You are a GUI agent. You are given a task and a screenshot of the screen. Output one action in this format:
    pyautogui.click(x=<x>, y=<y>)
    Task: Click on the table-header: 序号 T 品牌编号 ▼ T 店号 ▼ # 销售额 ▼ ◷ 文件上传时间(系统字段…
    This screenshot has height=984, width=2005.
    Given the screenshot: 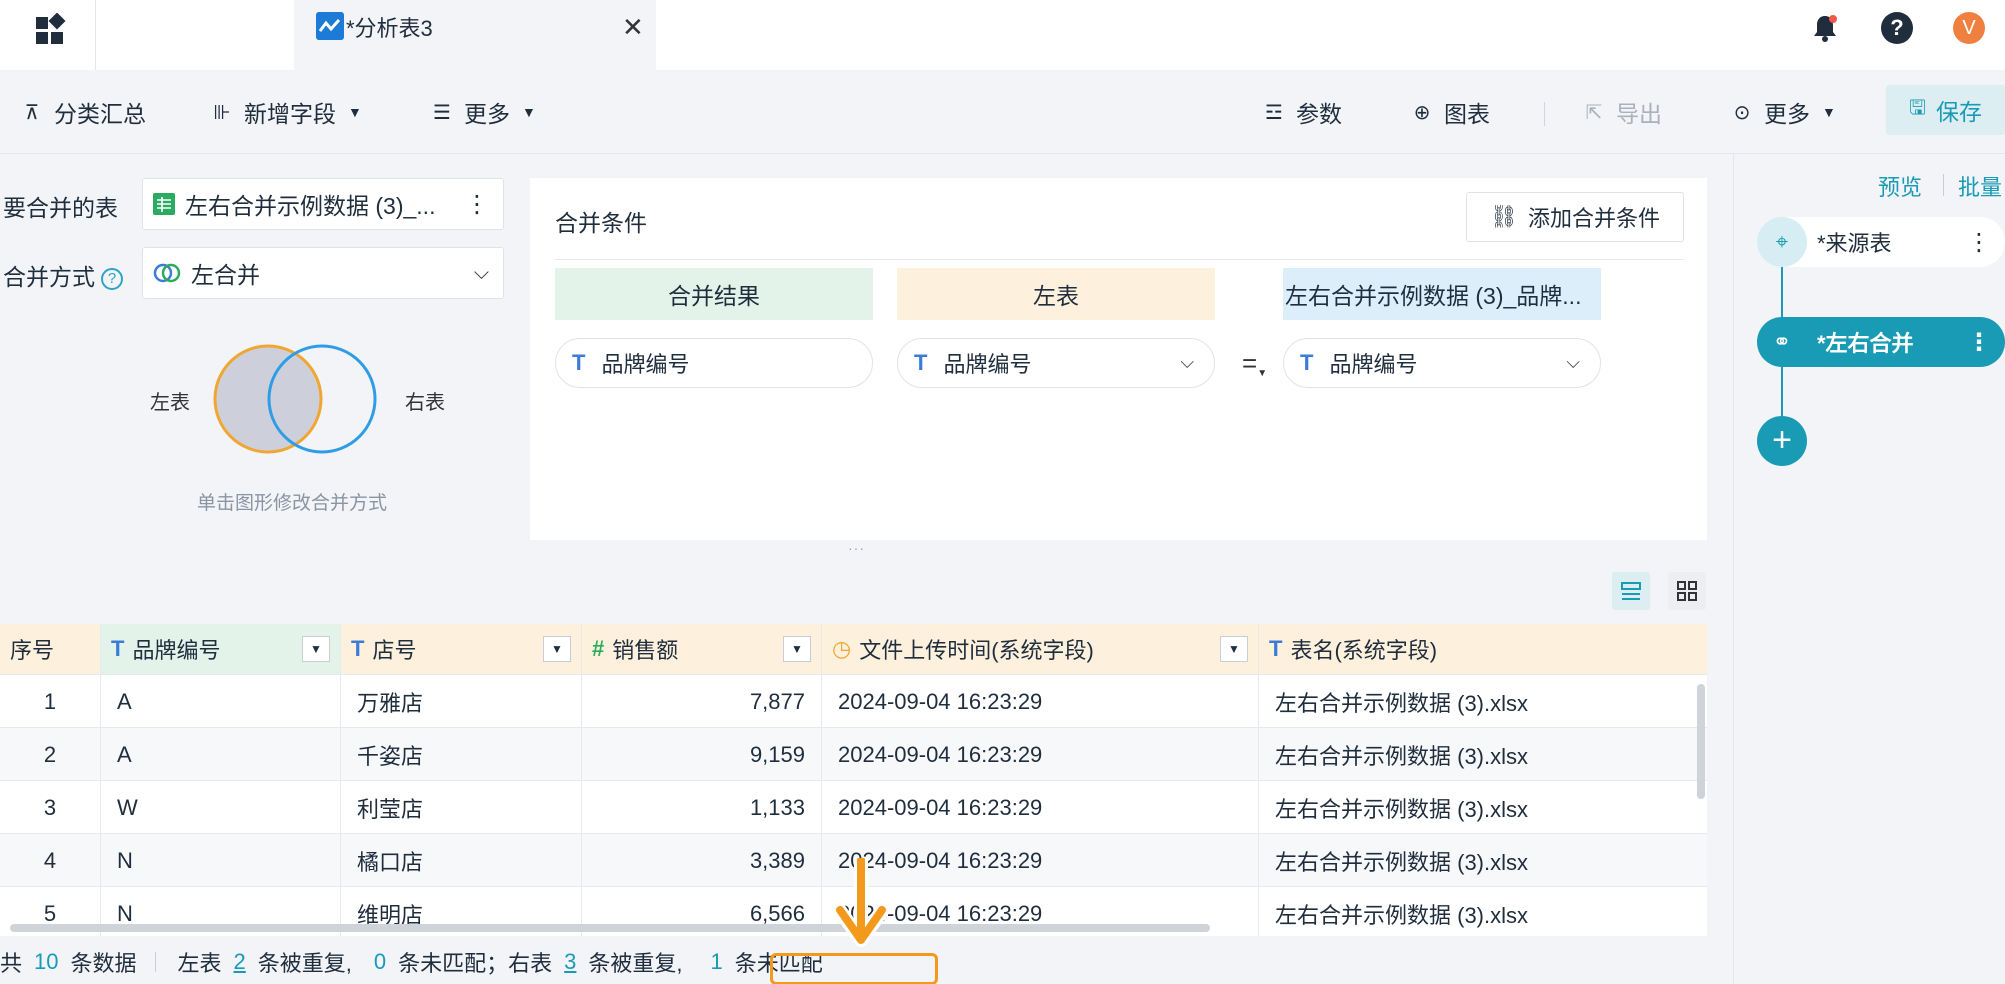 What is the action you would take?
    pyautogui.click(x=853, y=649)
    